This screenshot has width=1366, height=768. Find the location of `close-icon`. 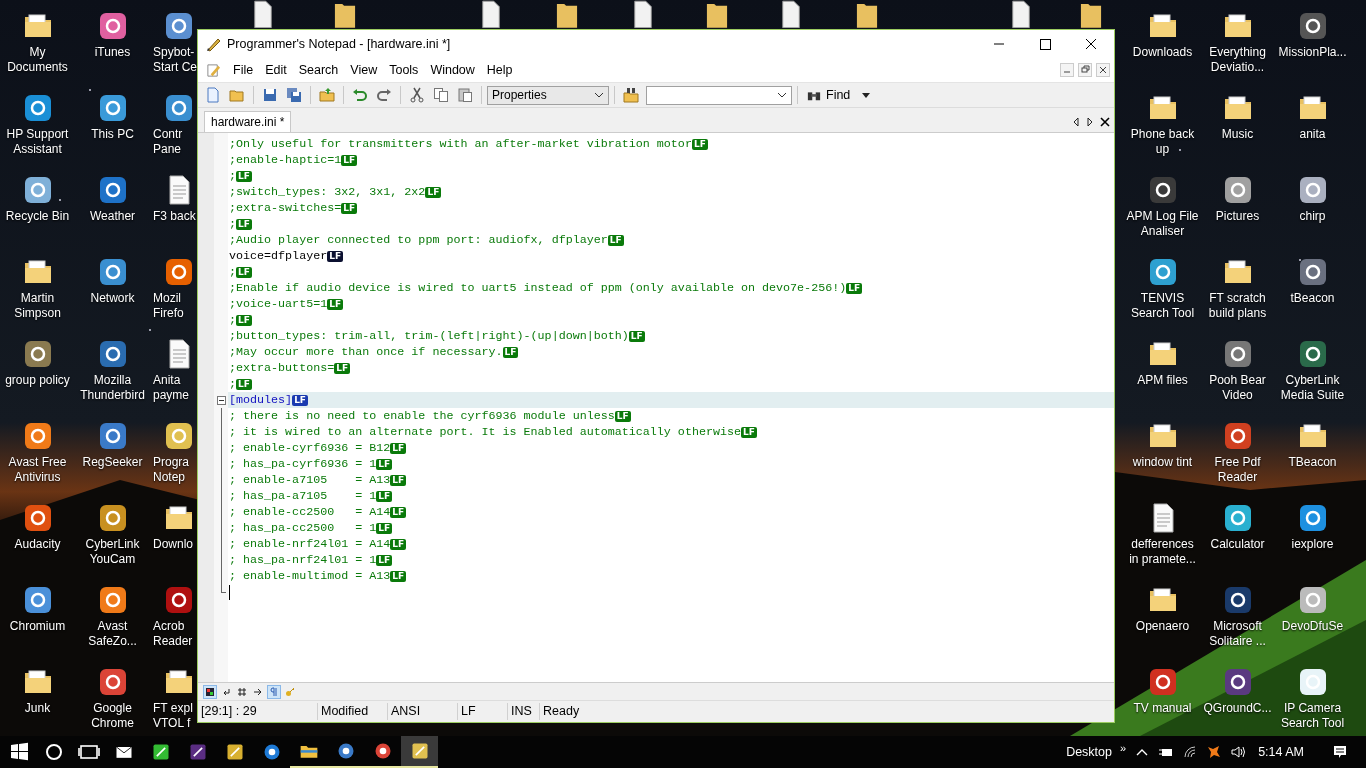

close-icon is located at coordinates (1105, 122).